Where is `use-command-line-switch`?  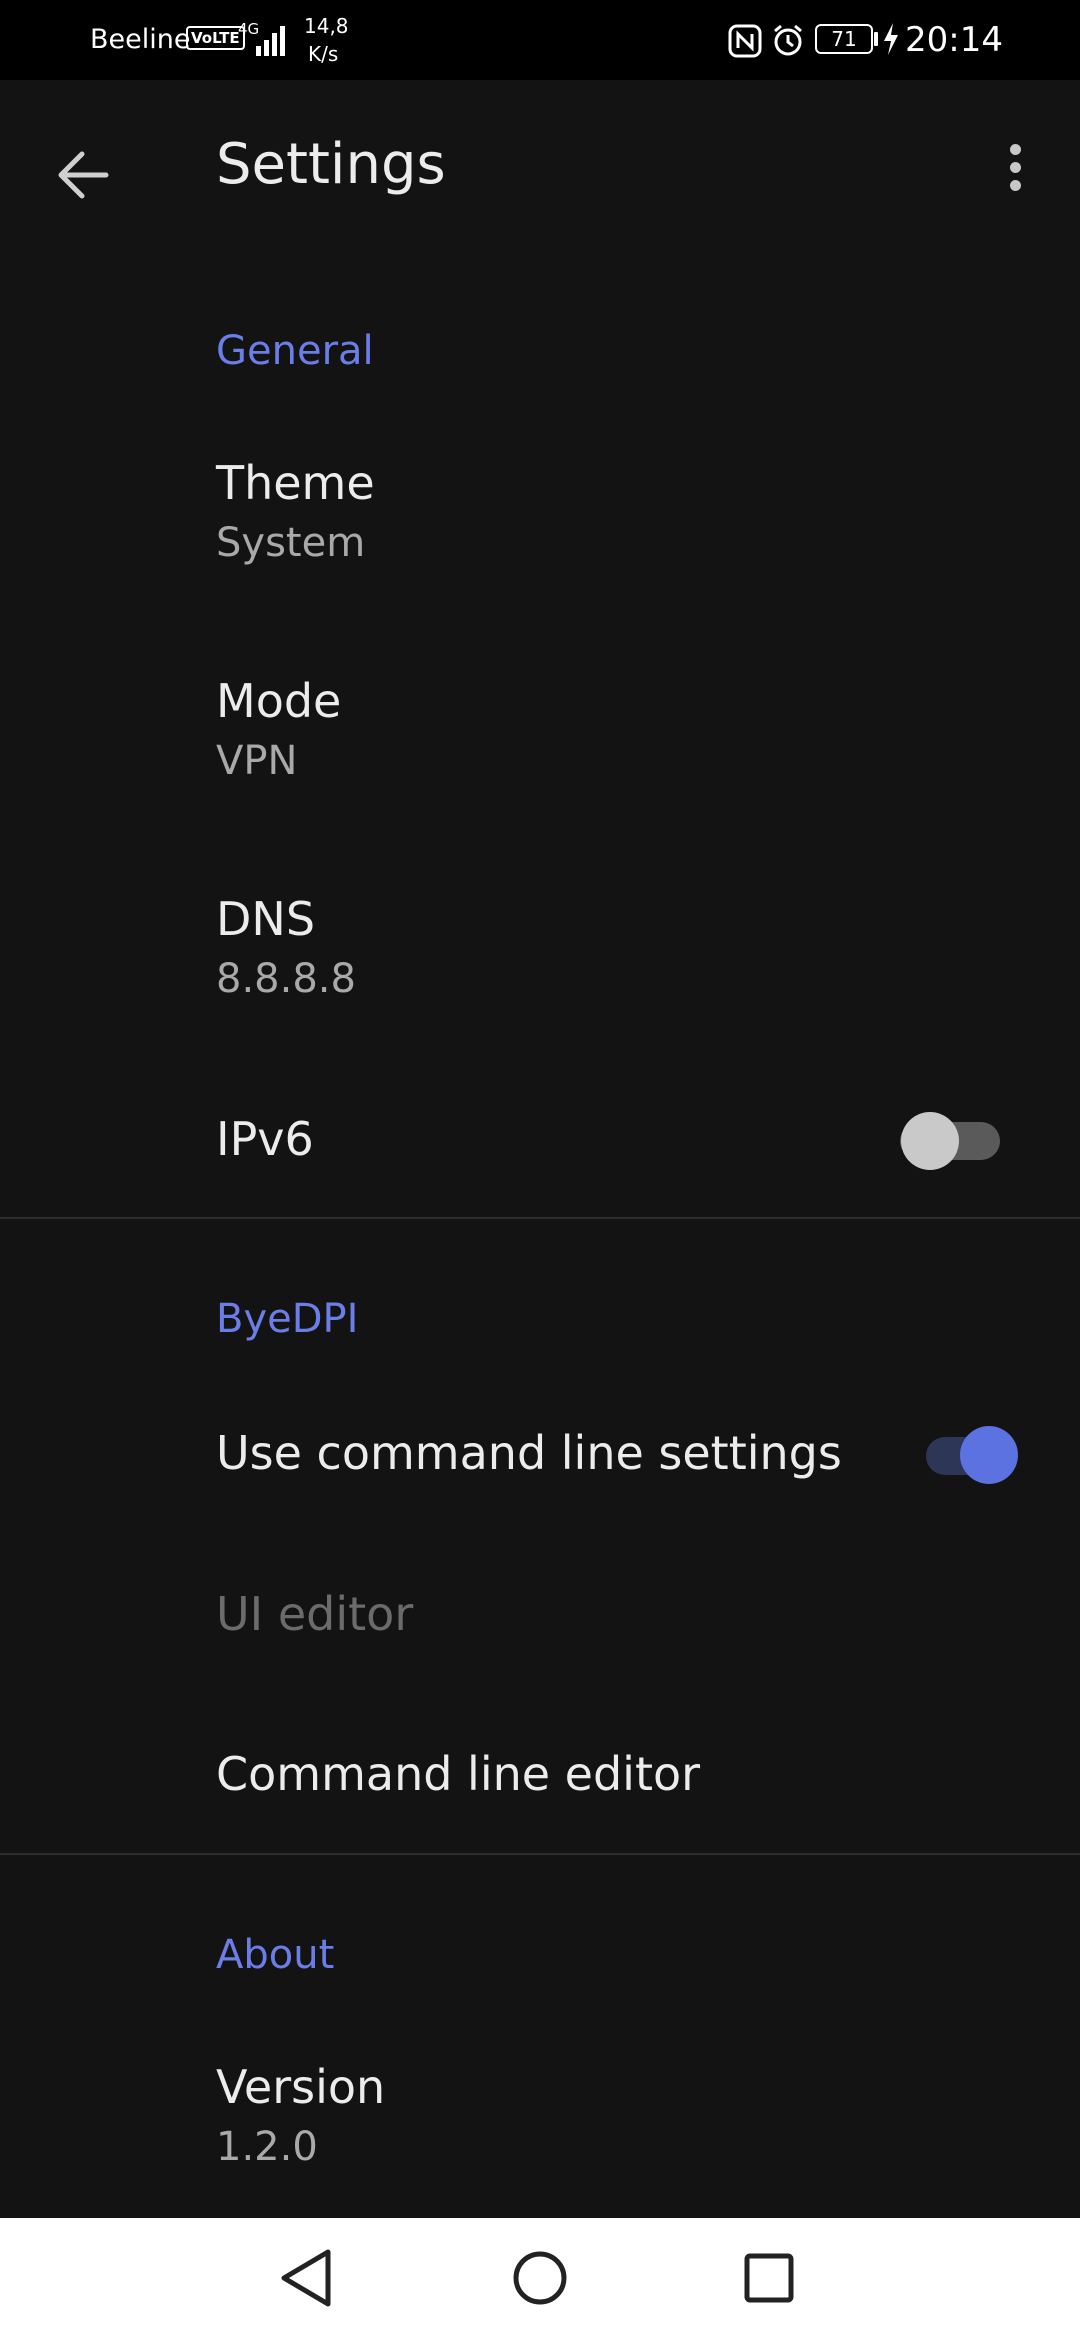 use-command-line-switch is located at coordinates (972, 1452).